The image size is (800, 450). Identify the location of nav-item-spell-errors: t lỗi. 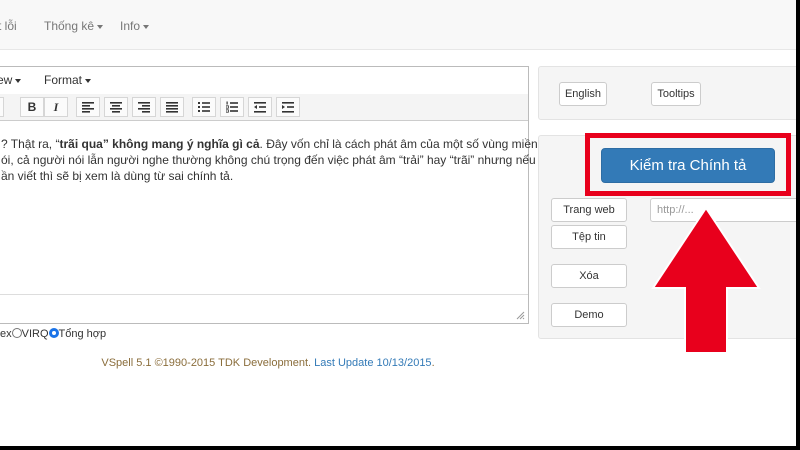
(8, 25).